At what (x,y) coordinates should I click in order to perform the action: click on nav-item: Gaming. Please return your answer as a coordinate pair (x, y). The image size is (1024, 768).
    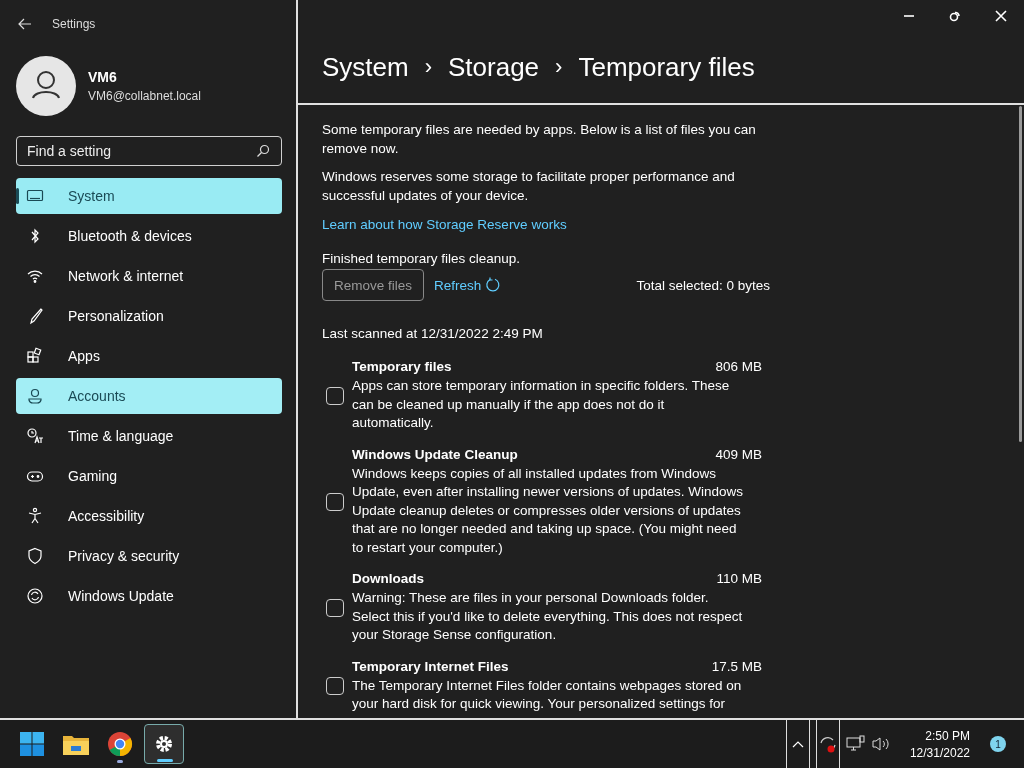
    Looking at the image, I should click on (149, 476).